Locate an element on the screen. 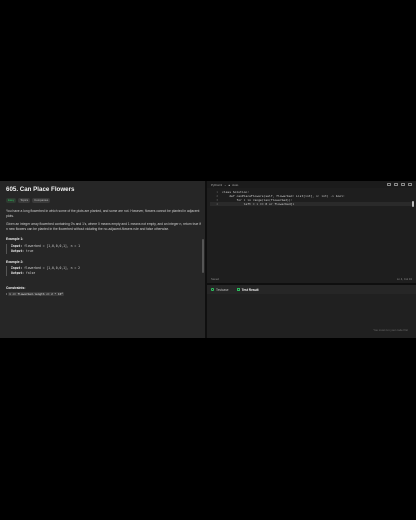 The height and width of the screenshot is (520, 416). example-1-input-label: Input: is located at coordinates (17, 245).